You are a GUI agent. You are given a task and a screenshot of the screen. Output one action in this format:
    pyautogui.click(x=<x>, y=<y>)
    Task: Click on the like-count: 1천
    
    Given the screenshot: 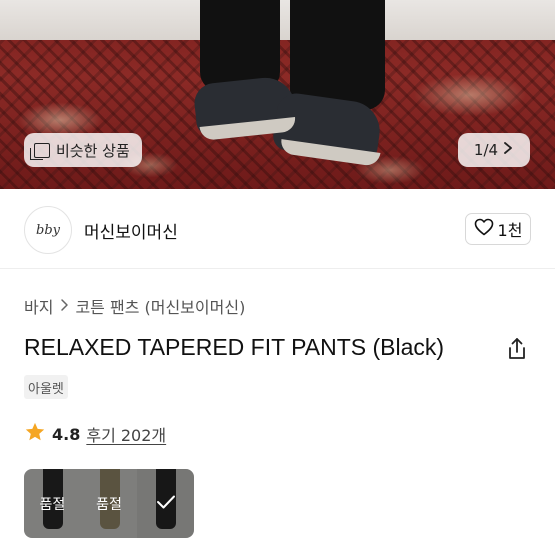 What is the action you would take?
    pyautogui.click(x=510, y=230)
    